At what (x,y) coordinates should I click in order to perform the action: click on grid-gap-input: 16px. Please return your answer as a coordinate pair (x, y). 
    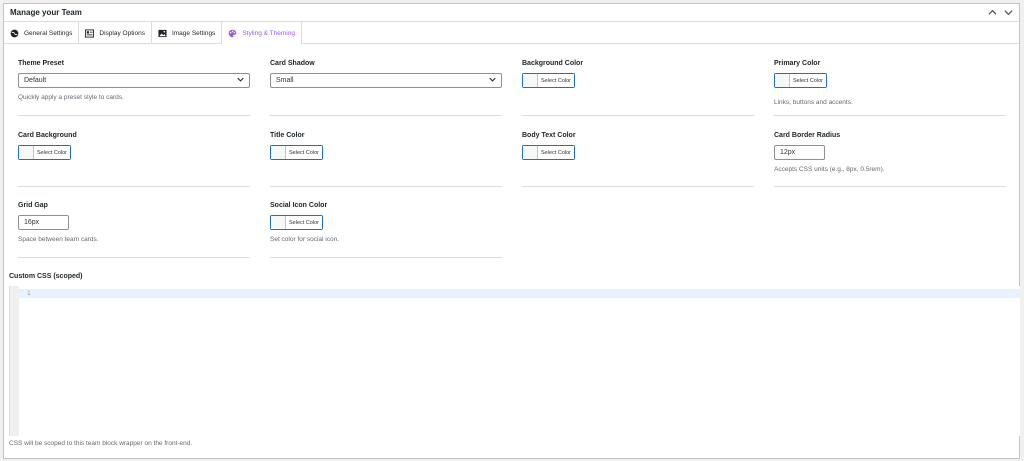
    Looking at the image, I should click on (43, 222).